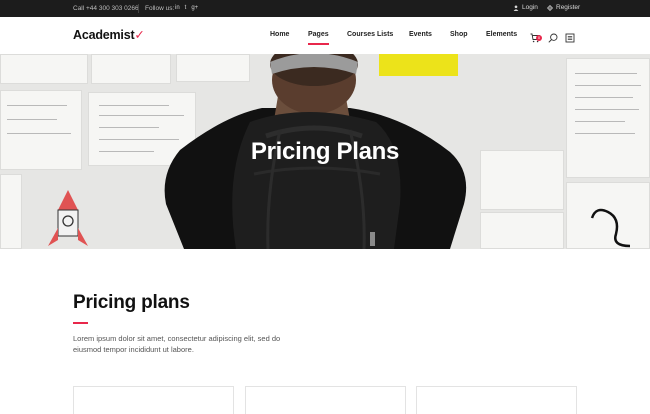 The height and width of the screenshot is (414, 650). I want to click on linkedin-icon: in, so click(177, 8).